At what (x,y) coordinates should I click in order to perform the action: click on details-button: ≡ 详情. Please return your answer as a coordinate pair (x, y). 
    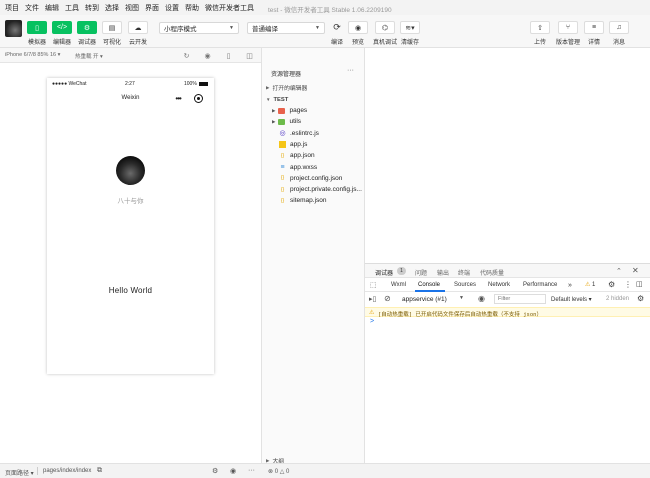
    Looking at the image, I should click on (594, 33).